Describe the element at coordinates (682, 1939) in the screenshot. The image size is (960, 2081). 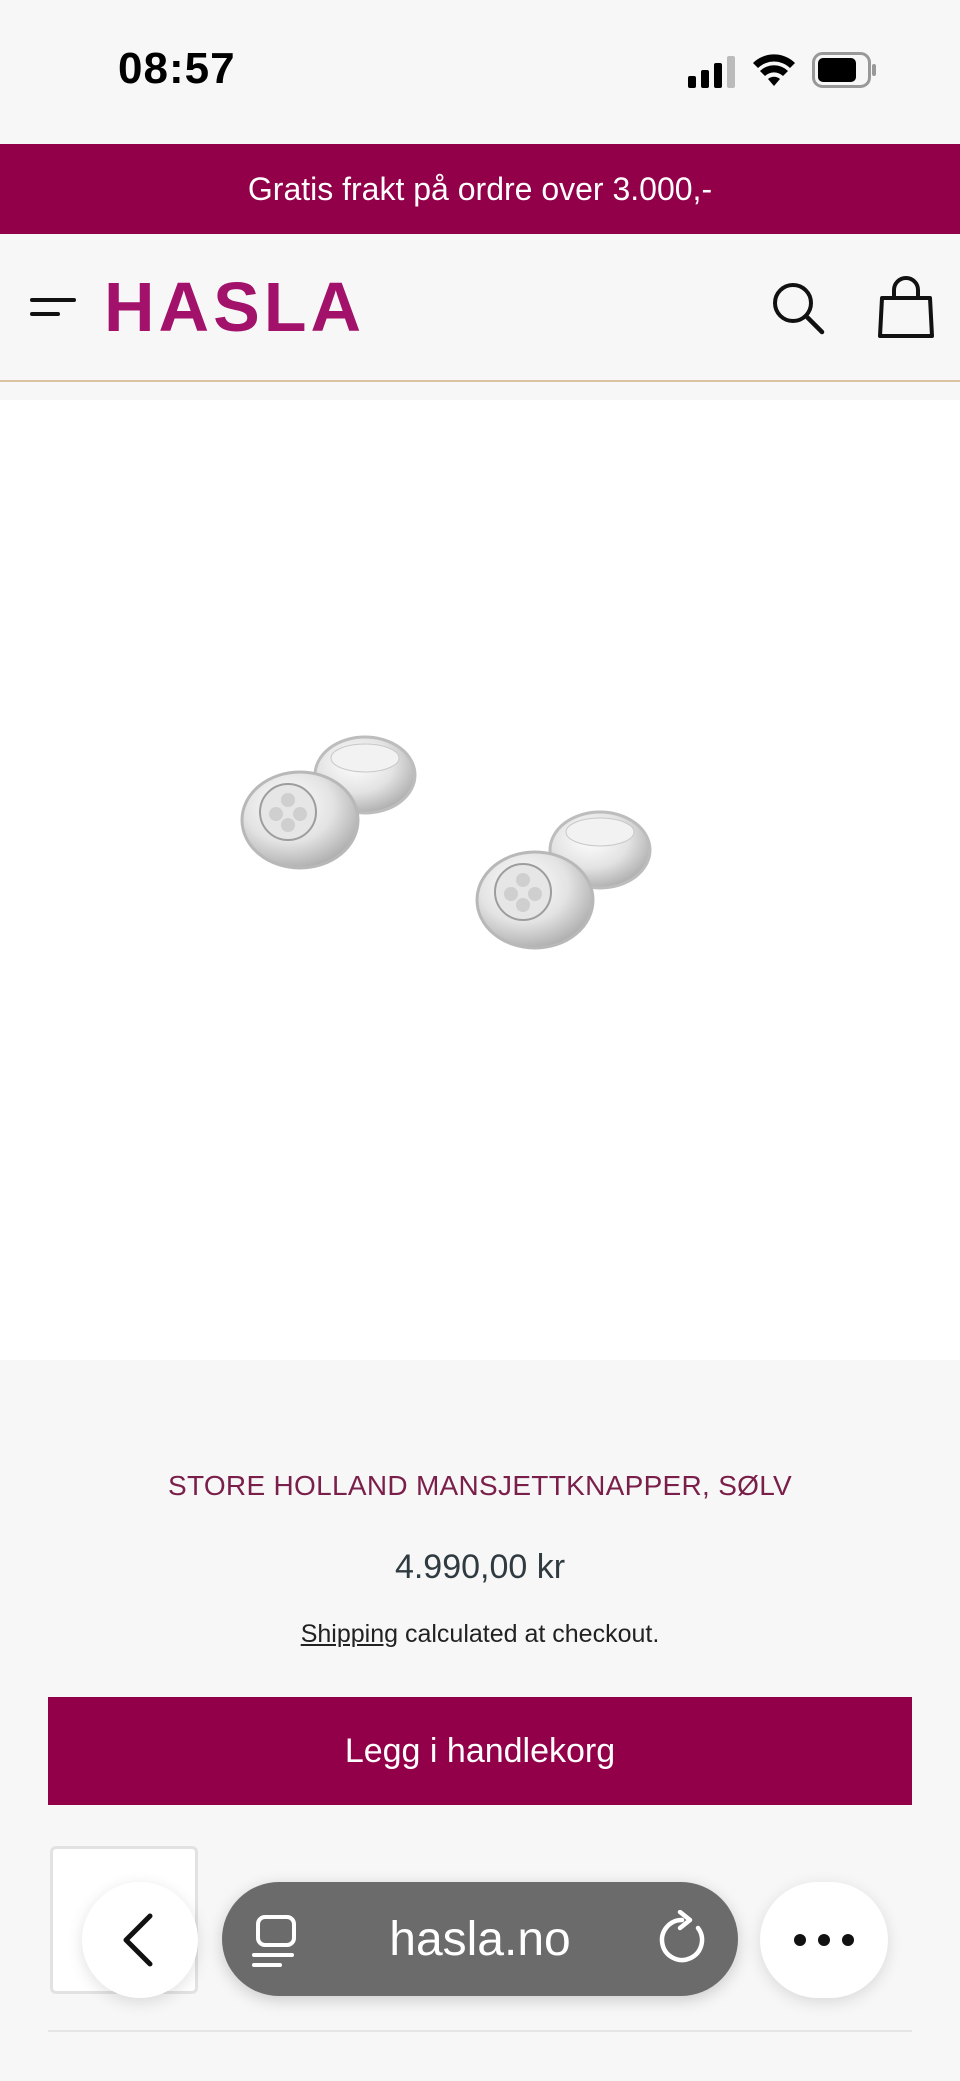
I see `reload-icon` at that location.